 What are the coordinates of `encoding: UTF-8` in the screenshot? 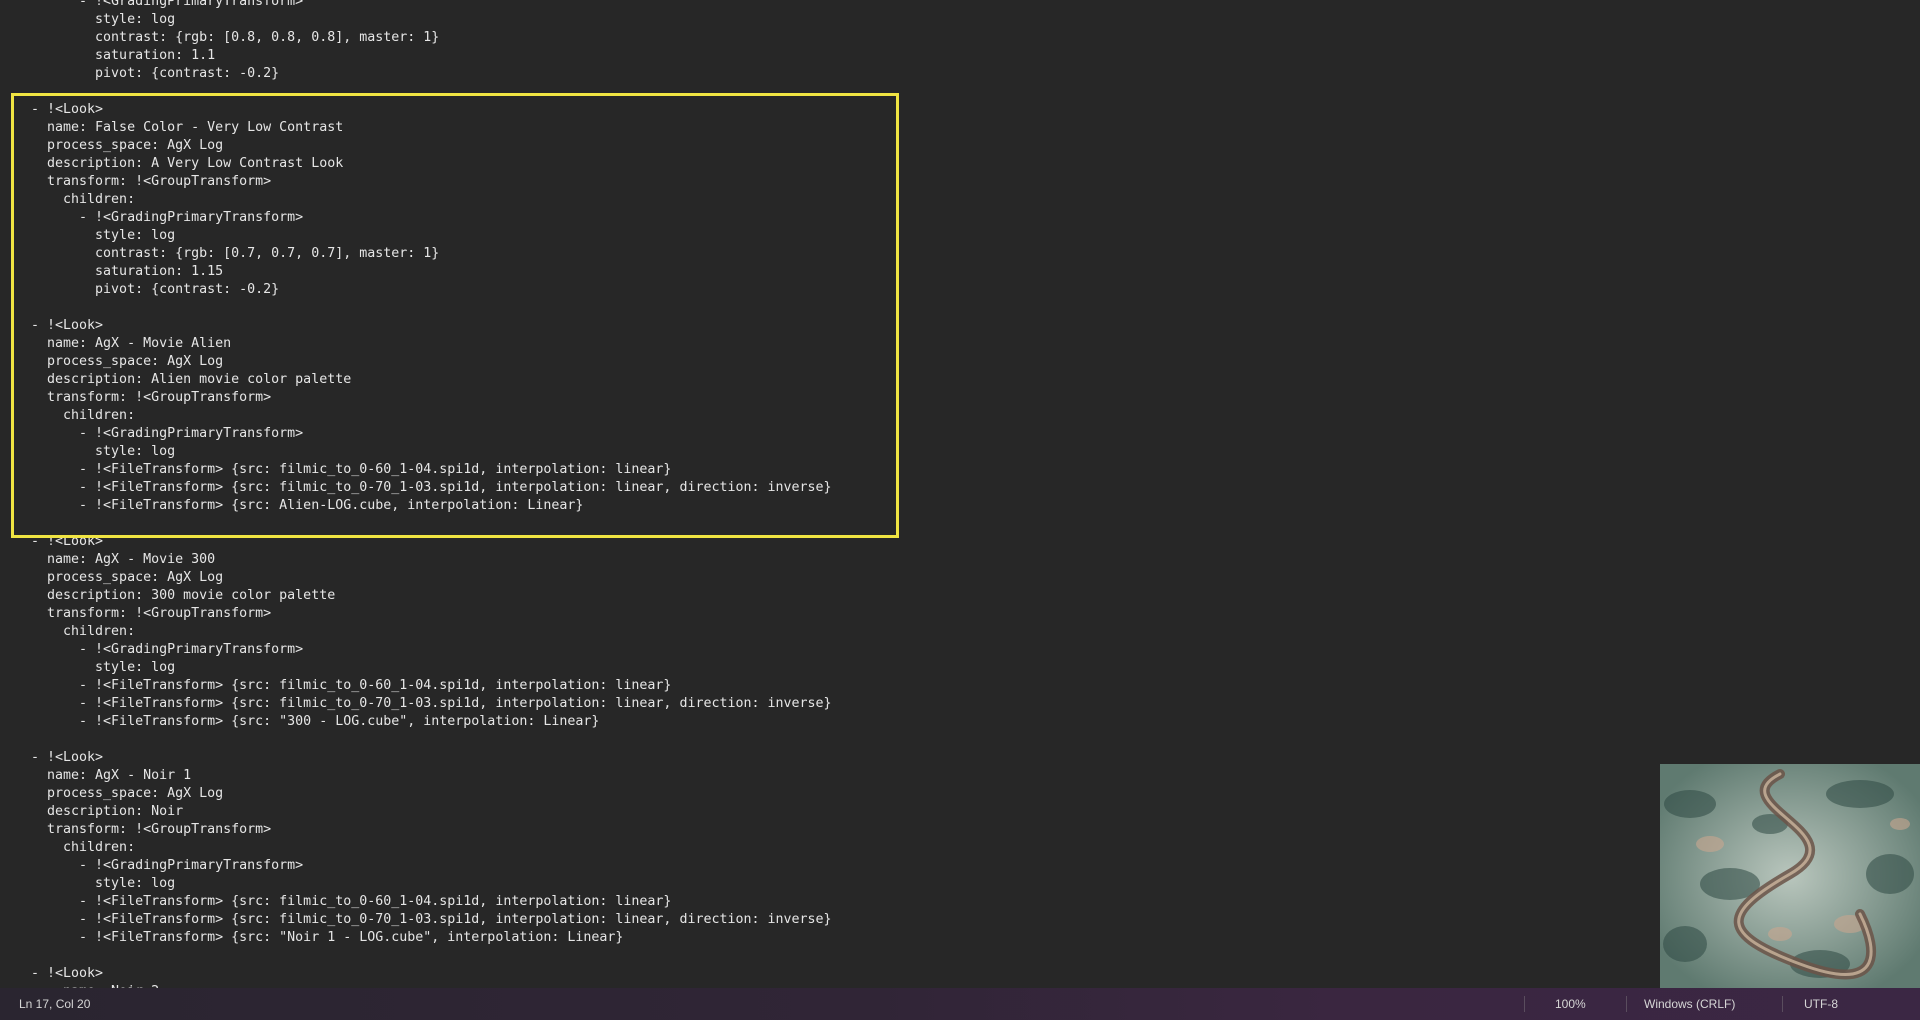 It's located at (1821, 1004).